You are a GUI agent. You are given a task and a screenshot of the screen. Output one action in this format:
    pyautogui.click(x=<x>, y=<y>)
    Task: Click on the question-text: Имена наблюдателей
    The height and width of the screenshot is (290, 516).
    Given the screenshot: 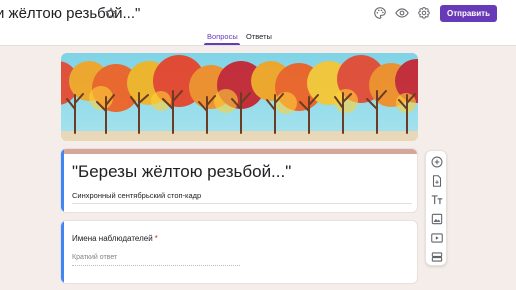 What is the action you would take?
    pyautogui.click(x=112, y=238)
    